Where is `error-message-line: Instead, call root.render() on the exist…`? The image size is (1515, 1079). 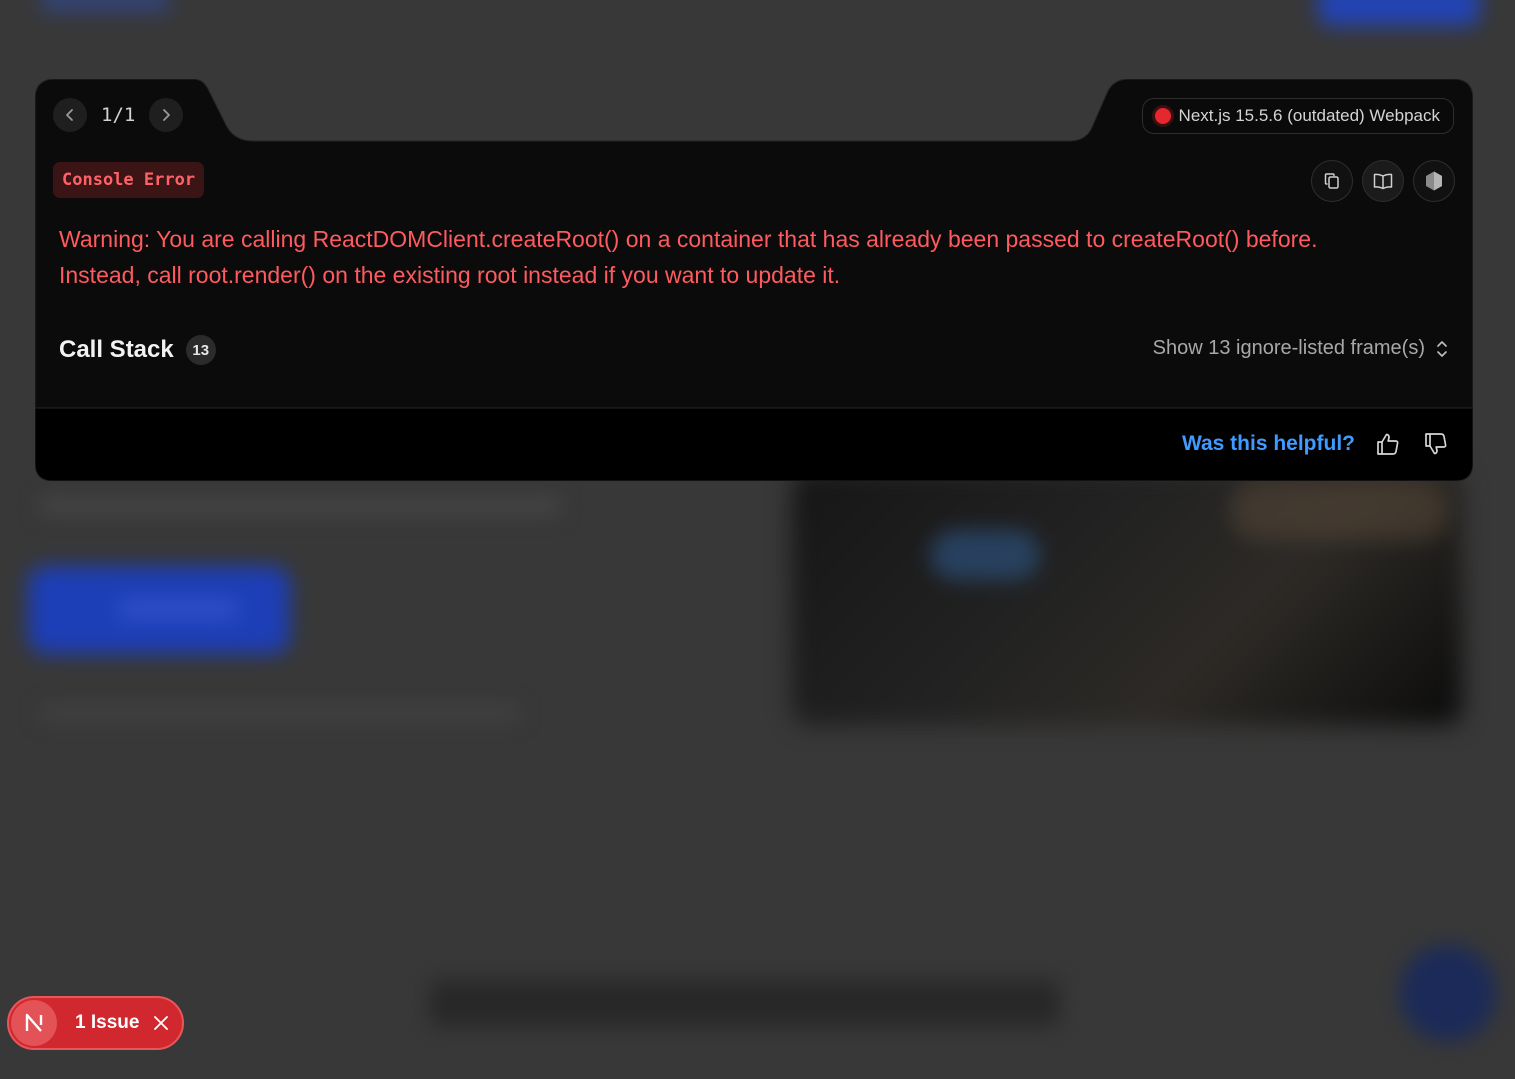
error-message-line: Instead, call root.render() on the exist… is located at coordinates (450, 275).